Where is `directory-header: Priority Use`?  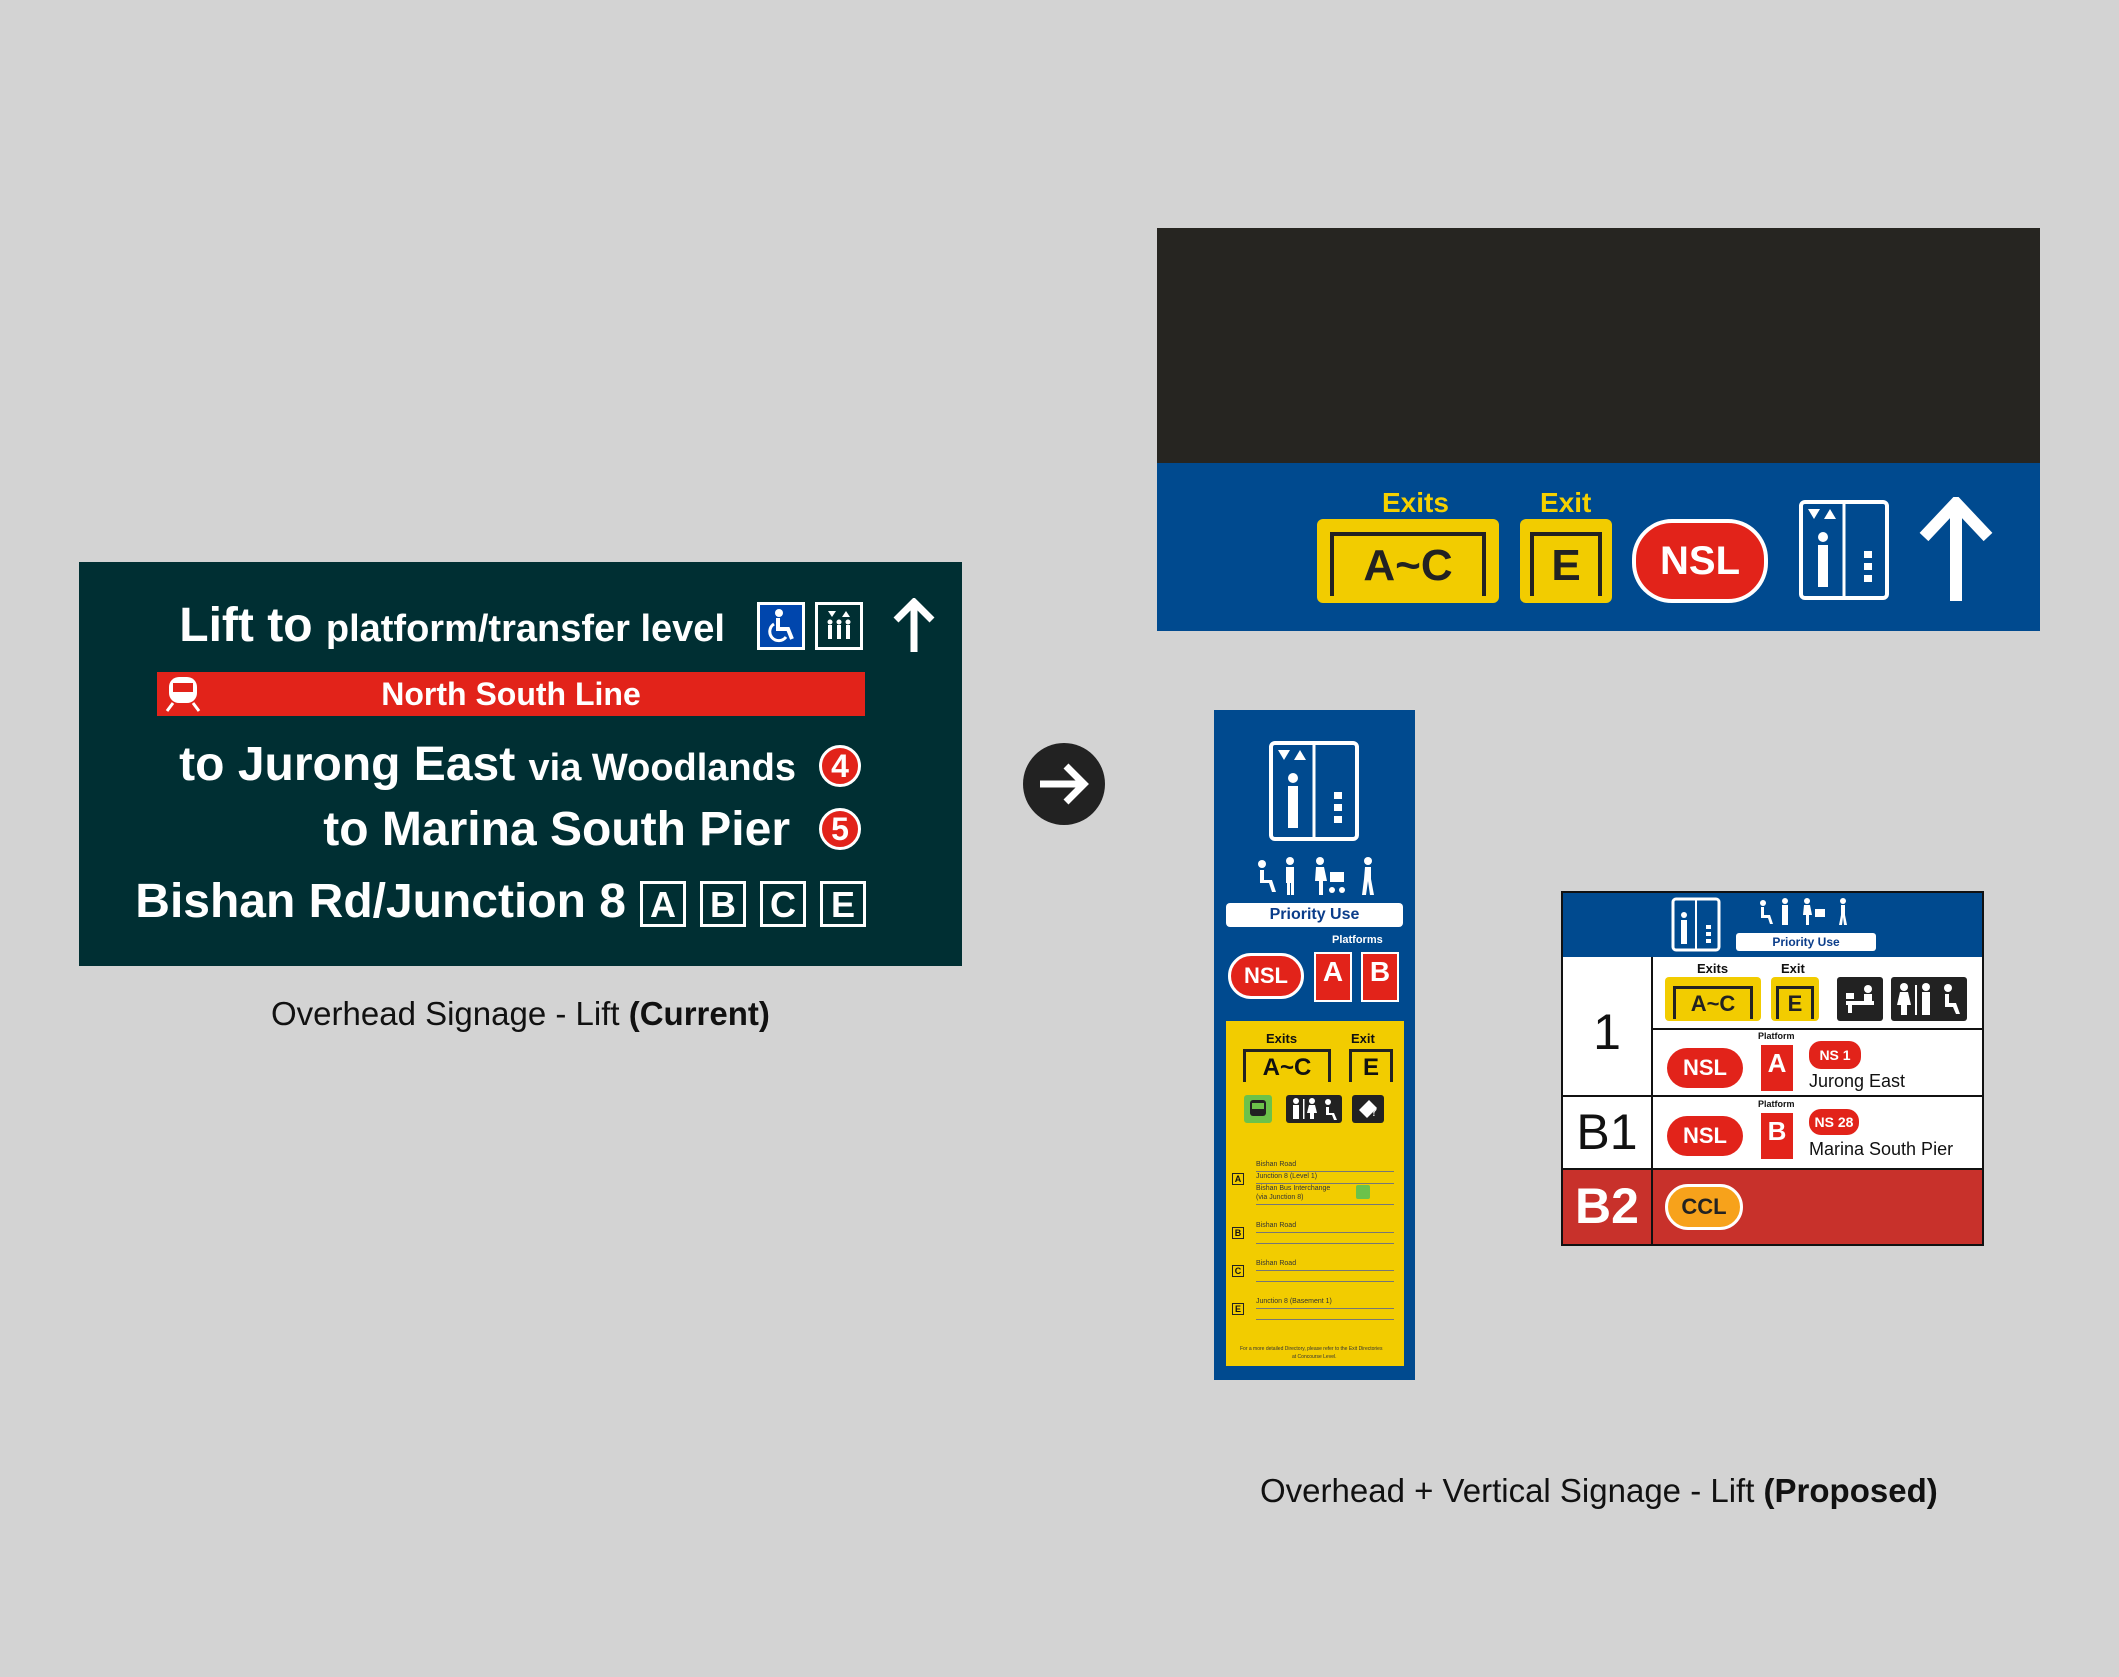 directory-header: Priority Use is located at coordinates (1772, 925).